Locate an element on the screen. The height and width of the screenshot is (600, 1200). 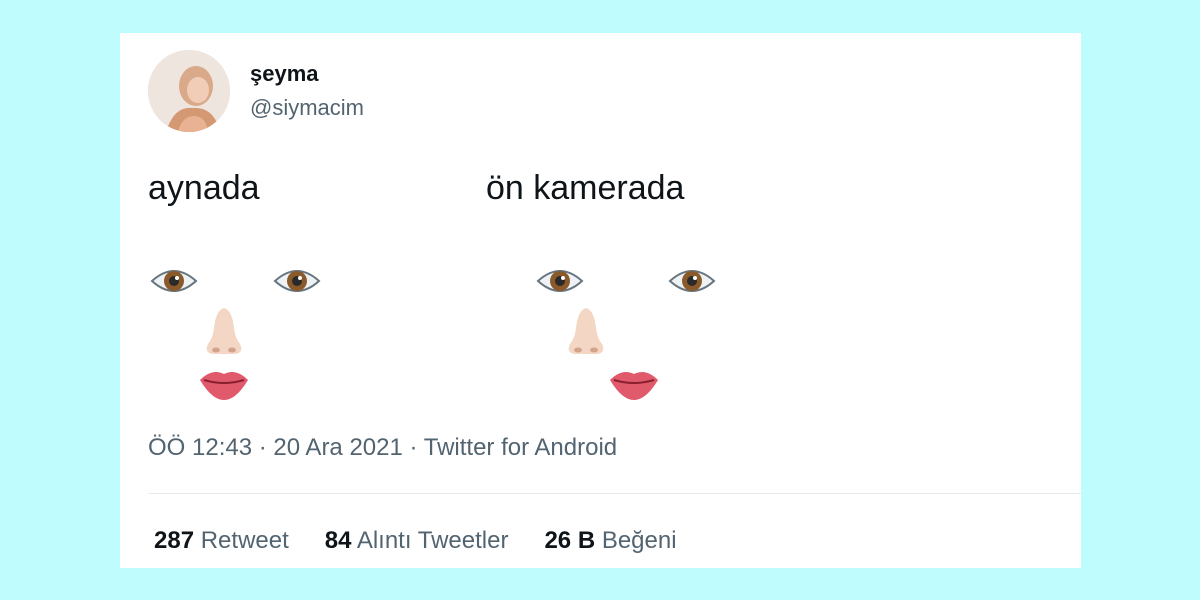
retweet-label: Retweet is located at coordinates (244, 540).